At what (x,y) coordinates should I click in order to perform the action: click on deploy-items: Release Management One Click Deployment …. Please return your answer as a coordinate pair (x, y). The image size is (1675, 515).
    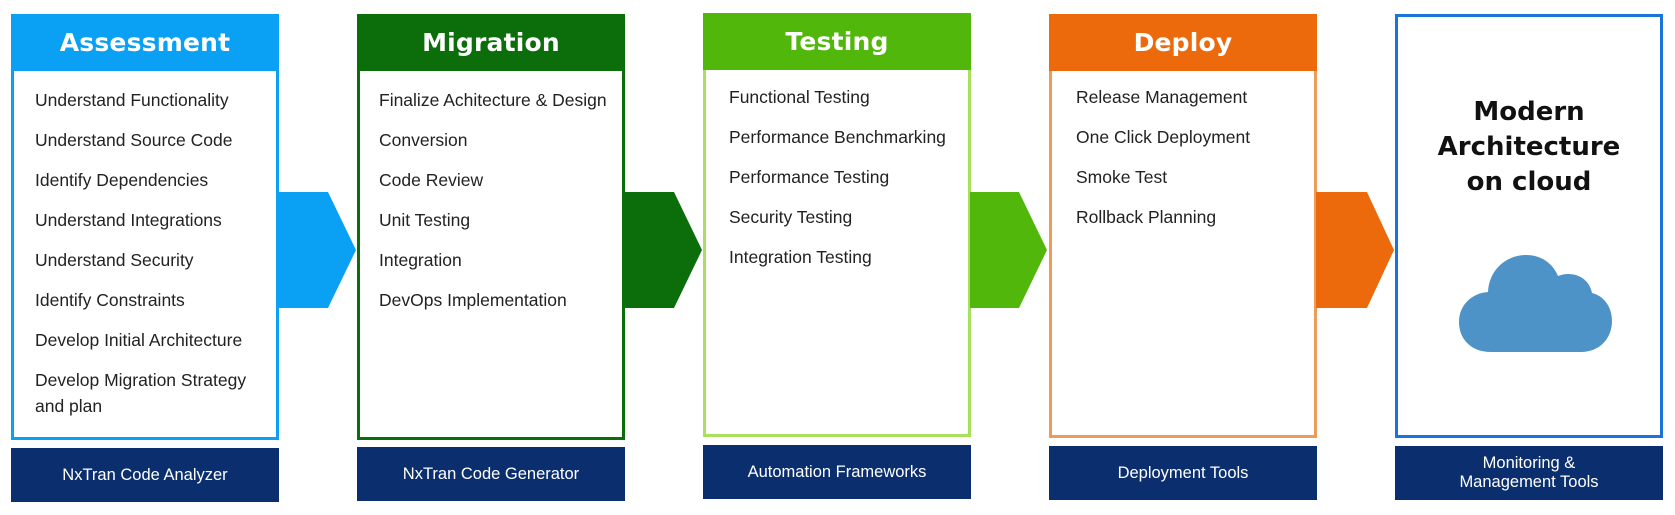
    Looking at the image, I should click on (1192, 164).